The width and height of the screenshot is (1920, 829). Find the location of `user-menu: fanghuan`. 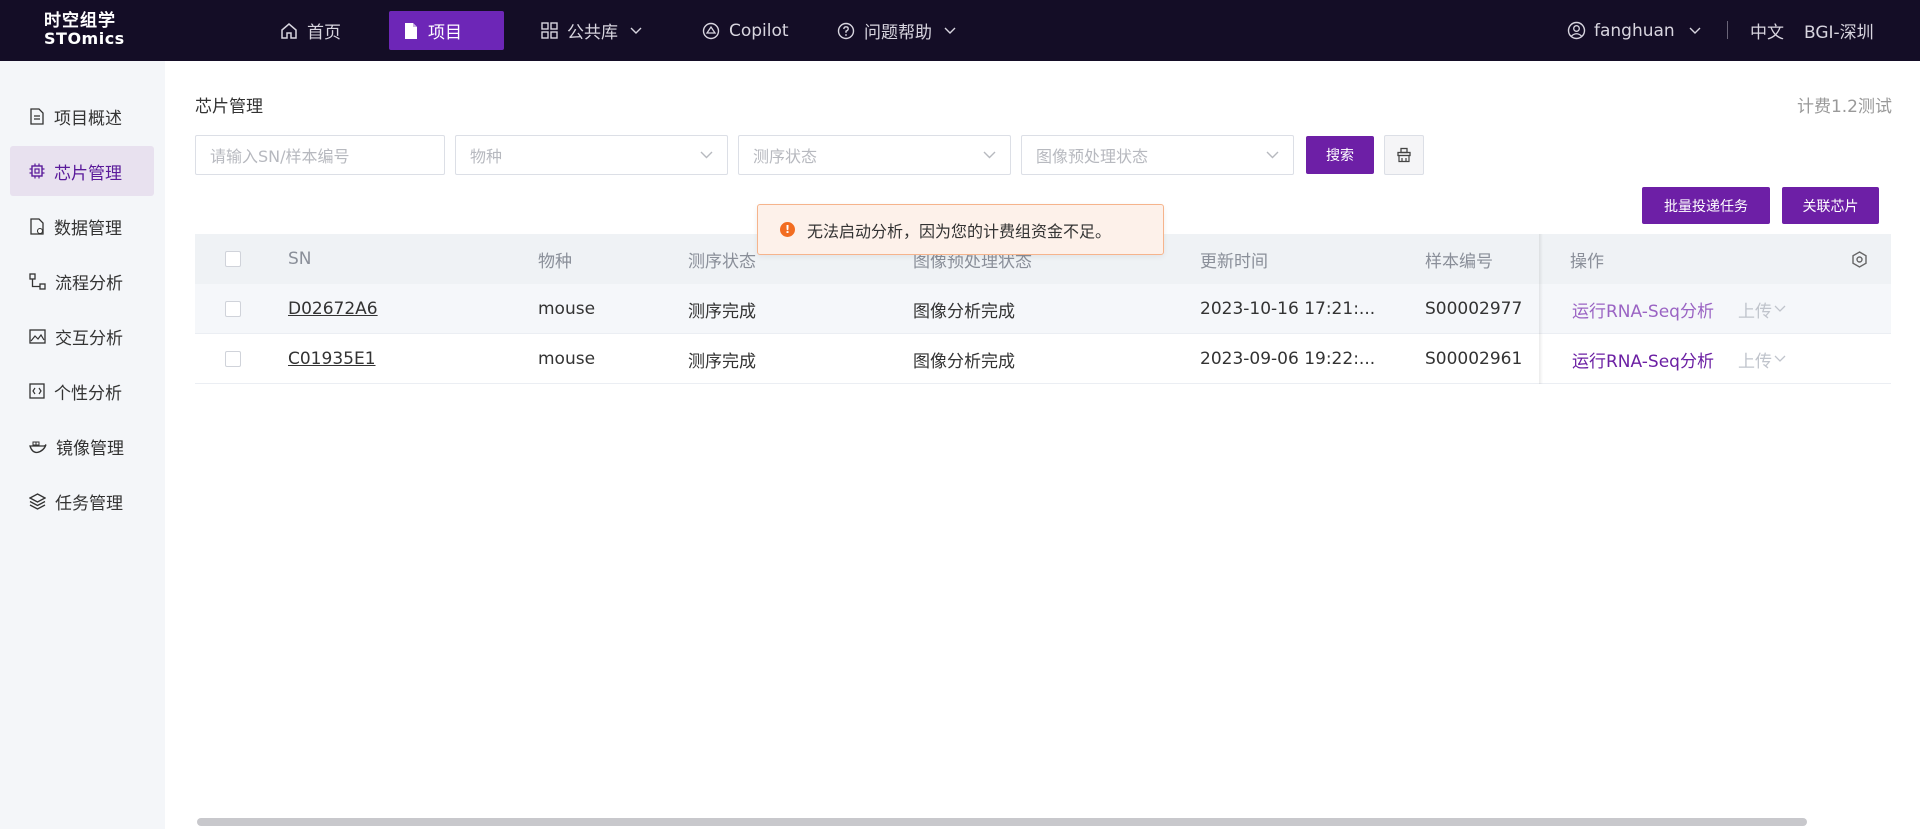

user-menu: fanghuan is located at coordinates (1634, 30).